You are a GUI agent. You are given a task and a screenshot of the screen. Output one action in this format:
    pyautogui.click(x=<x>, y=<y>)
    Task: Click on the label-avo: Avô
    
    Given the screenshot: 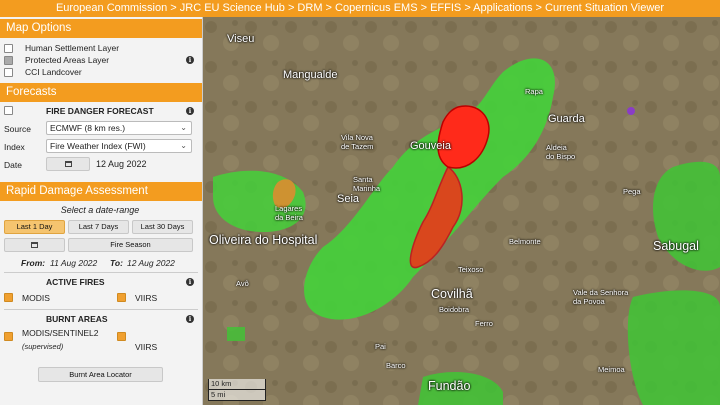 What is the action you would take?
    pyautogui.click(x=242, y=283)
    